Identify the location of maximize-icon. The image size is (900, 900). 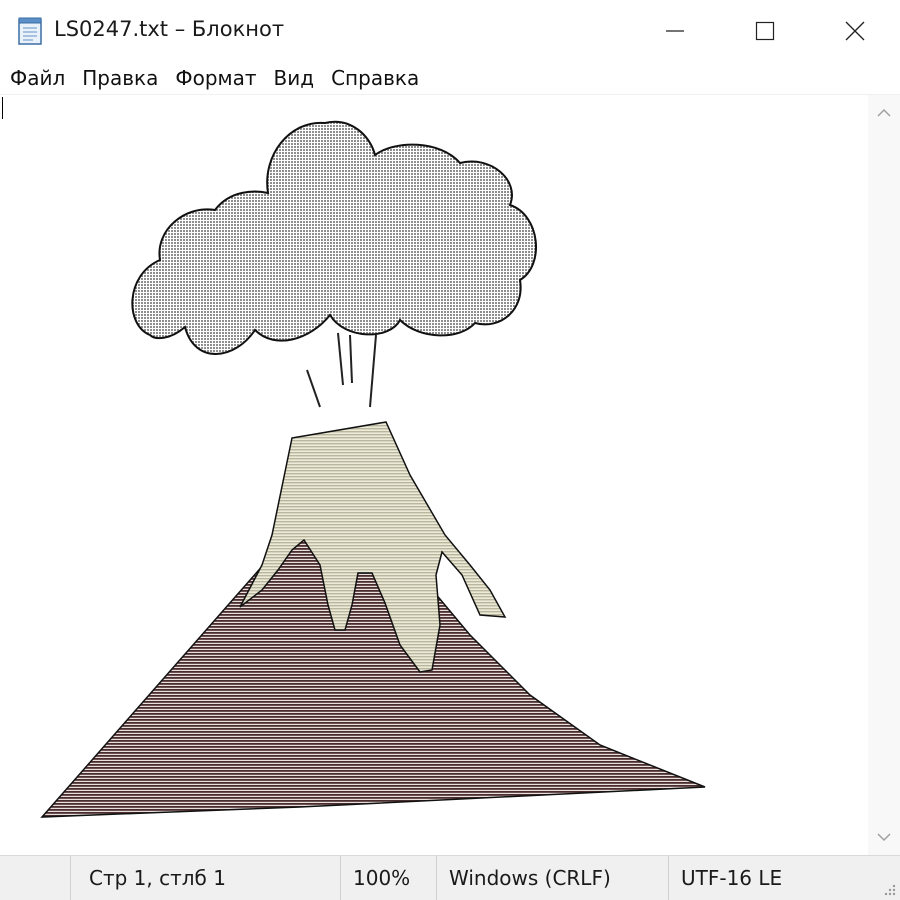
(765, 31).